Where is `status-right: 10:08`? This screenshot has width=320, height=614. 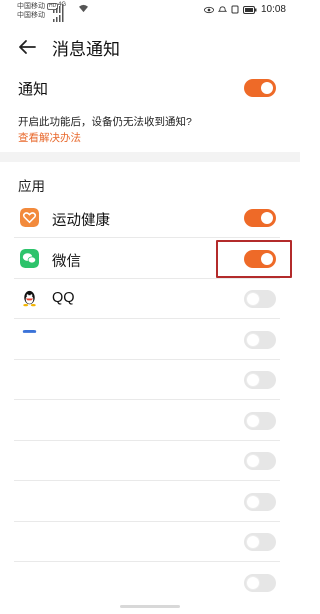 status-right: 10:08 is located at coordinates (244, 9).